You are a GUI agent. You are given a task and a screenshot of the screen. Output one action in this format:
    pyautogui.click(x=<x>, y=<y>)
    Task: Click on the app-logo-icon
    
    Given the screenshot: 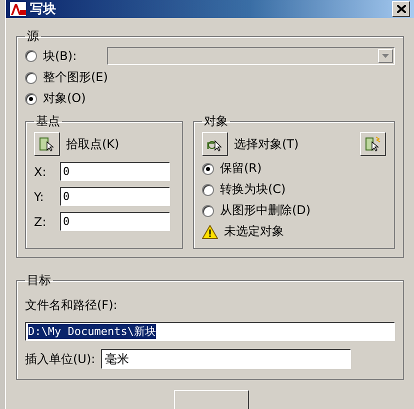 What is the action you would take?
    pyautogui.click(x=18, y=9)
    